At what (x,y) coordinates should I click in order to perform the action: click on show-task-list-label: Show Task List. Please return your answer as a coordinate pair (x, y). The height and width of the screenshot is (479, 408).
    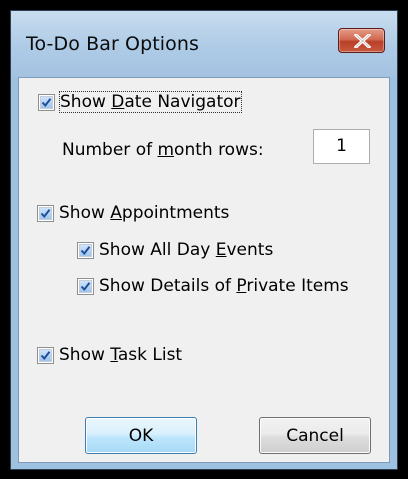
    Looking at the image, I should click on (121, 355).